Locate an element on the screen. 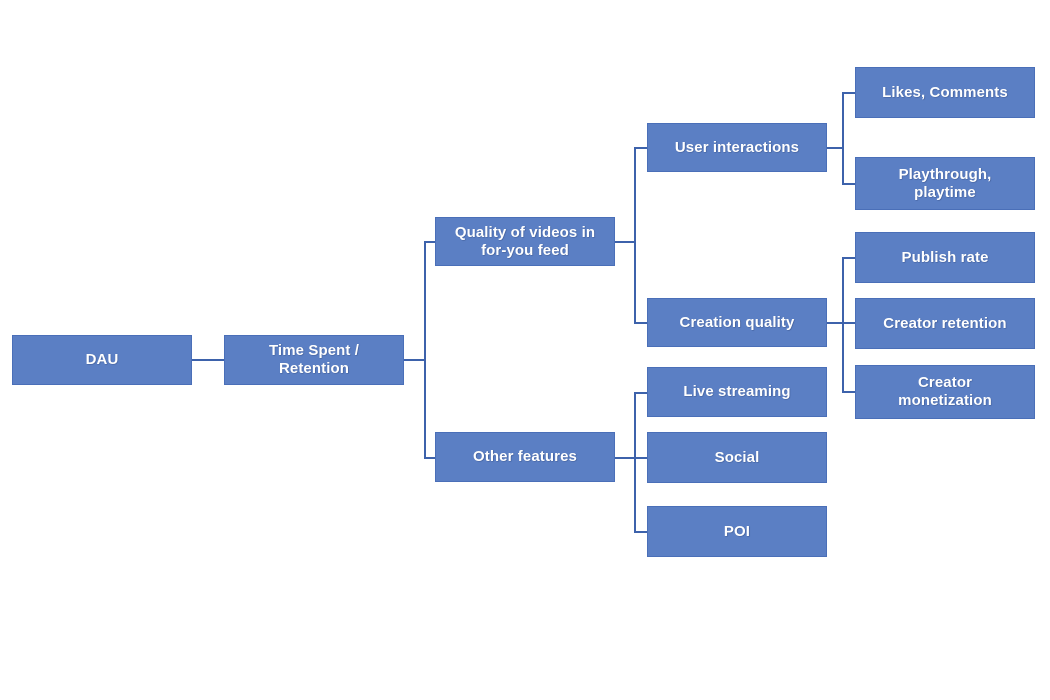 The height and width of the screenshot is (700, 1050). connector-quality-spine is located at coordinates (635, 235).